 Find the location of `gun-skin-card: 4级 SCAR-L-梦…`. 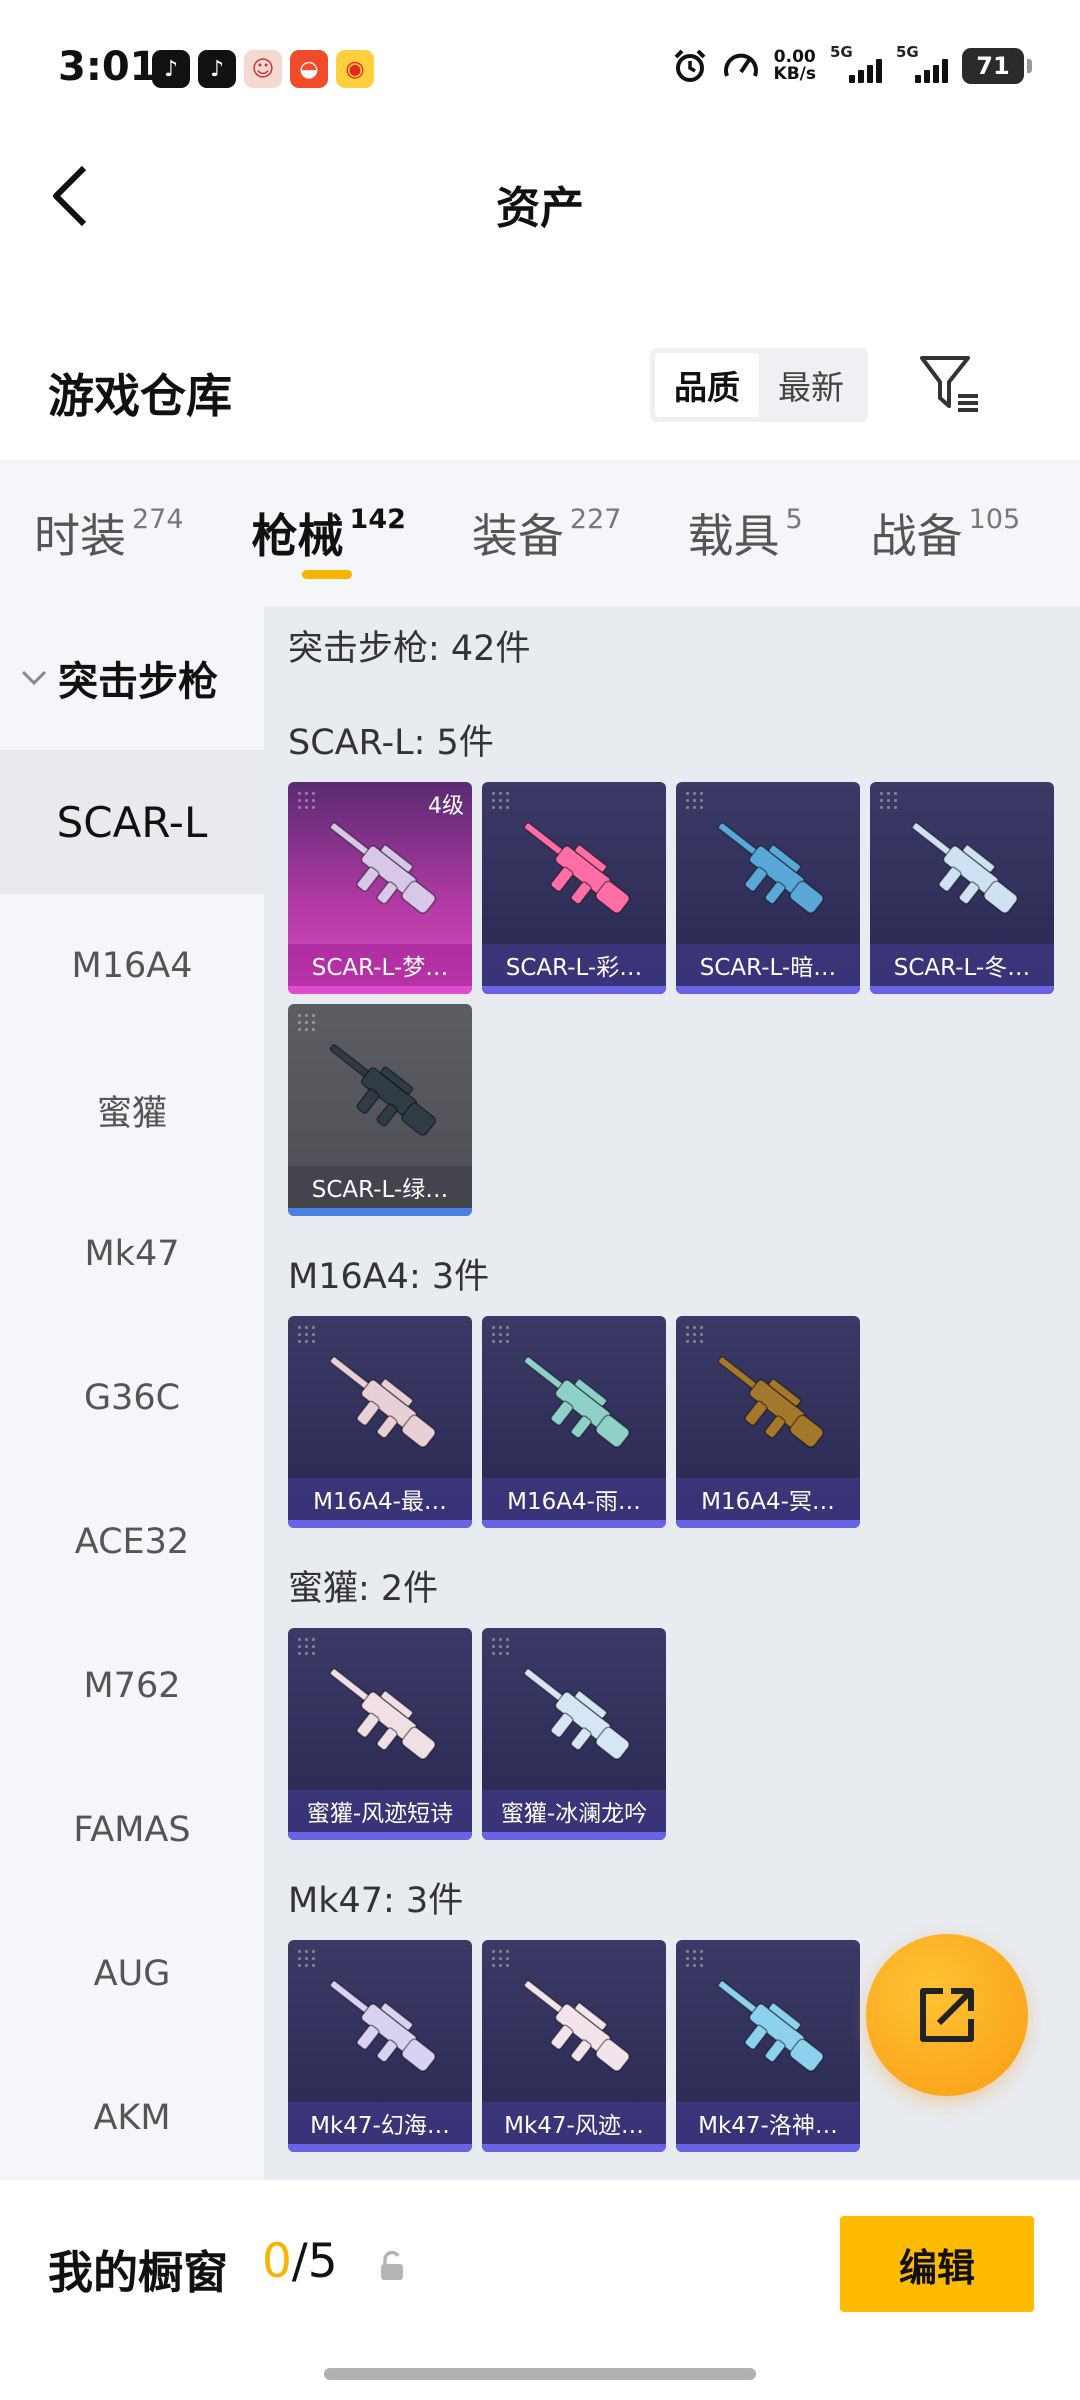

gun-skin-card: 4级 SCAR-L-梦… is located at coordinates (380, 888).